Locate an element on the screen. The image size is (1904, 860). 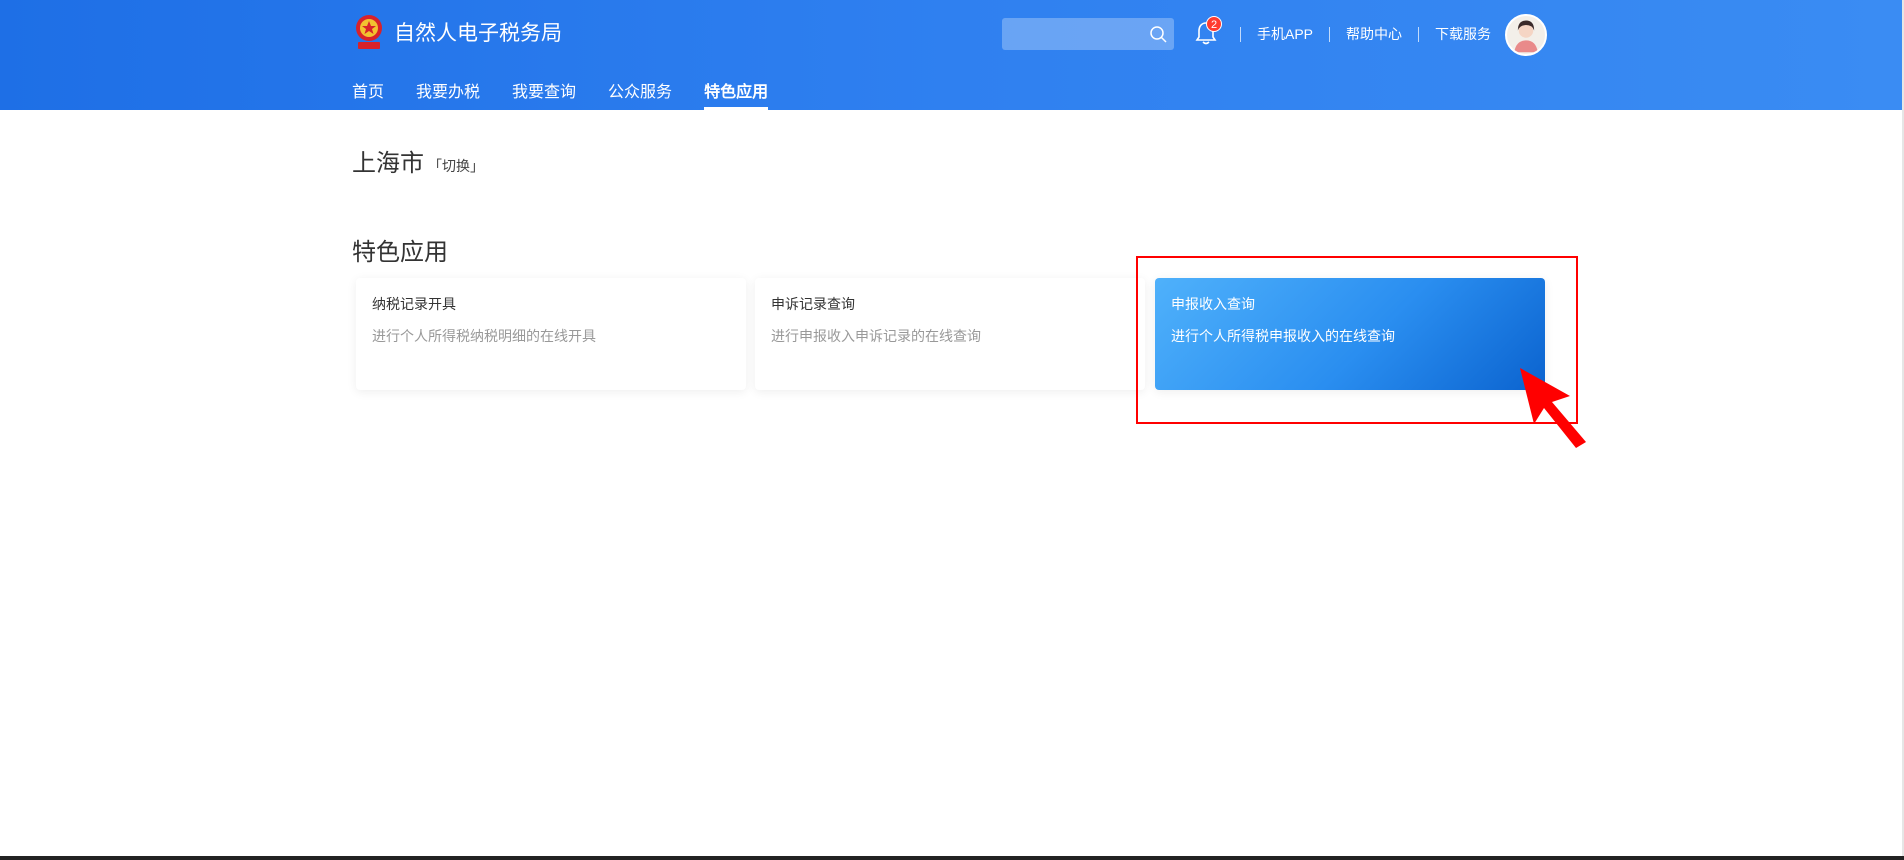
tax-emblem-icon is located at coordinates (369, 32).